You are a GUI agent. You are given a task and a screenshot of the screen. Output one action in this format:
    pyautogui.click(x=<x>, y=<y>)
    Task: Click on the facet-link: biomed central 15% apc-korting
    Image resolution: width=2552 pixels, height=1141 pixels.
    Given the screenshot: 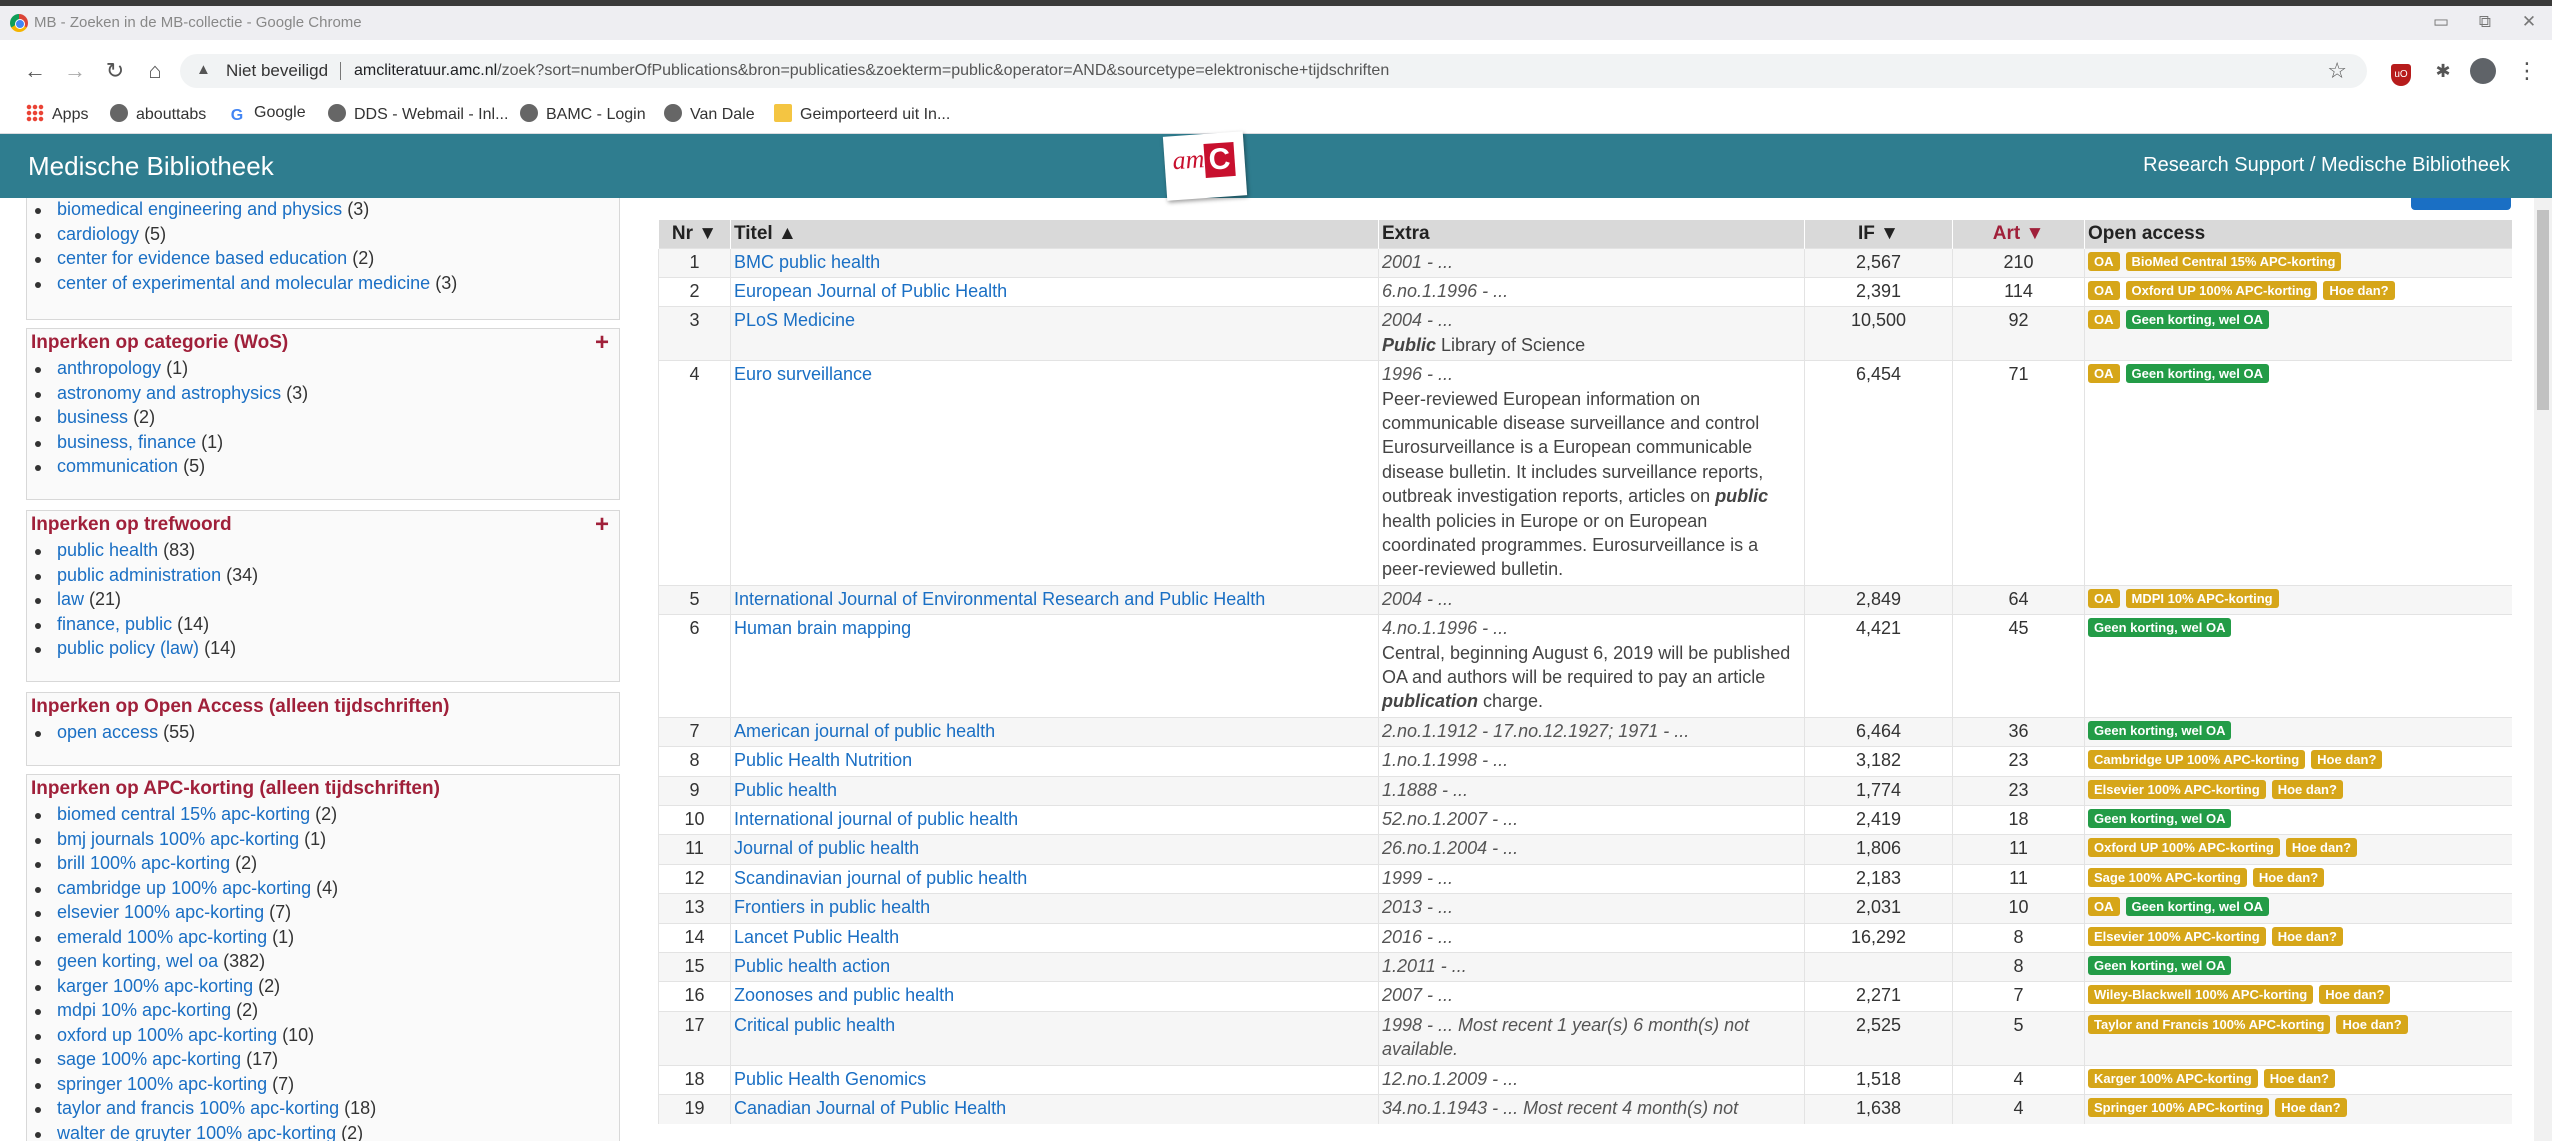 What is the action you would take?
    pyautogui.click(x=183, y=814)
    